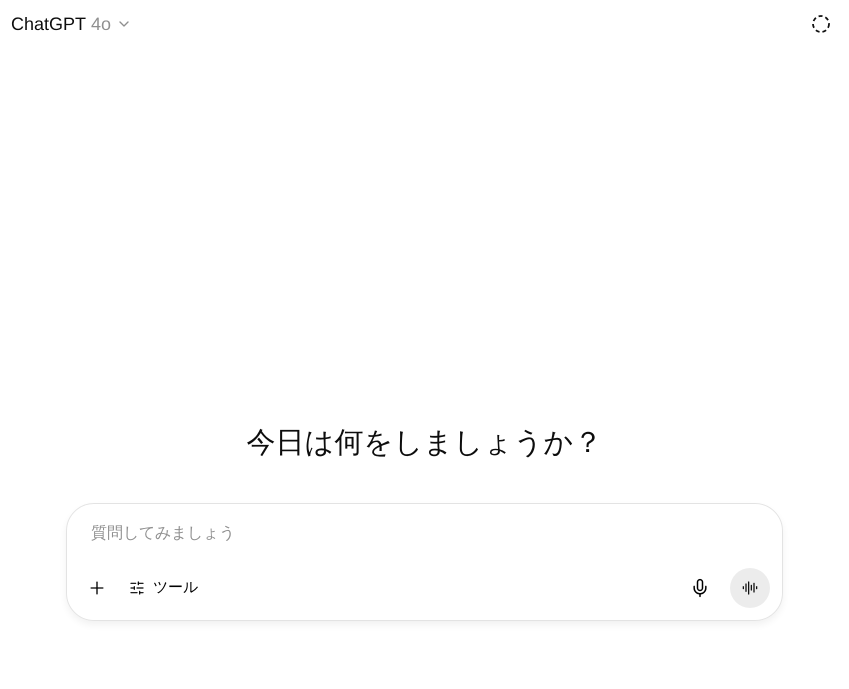 The height and width of the screenshot is (689, 849). Describe the element at coordinates (425, 443) in the screenshot. I see `greeting: 今日は何をしましょうか？` at that location.